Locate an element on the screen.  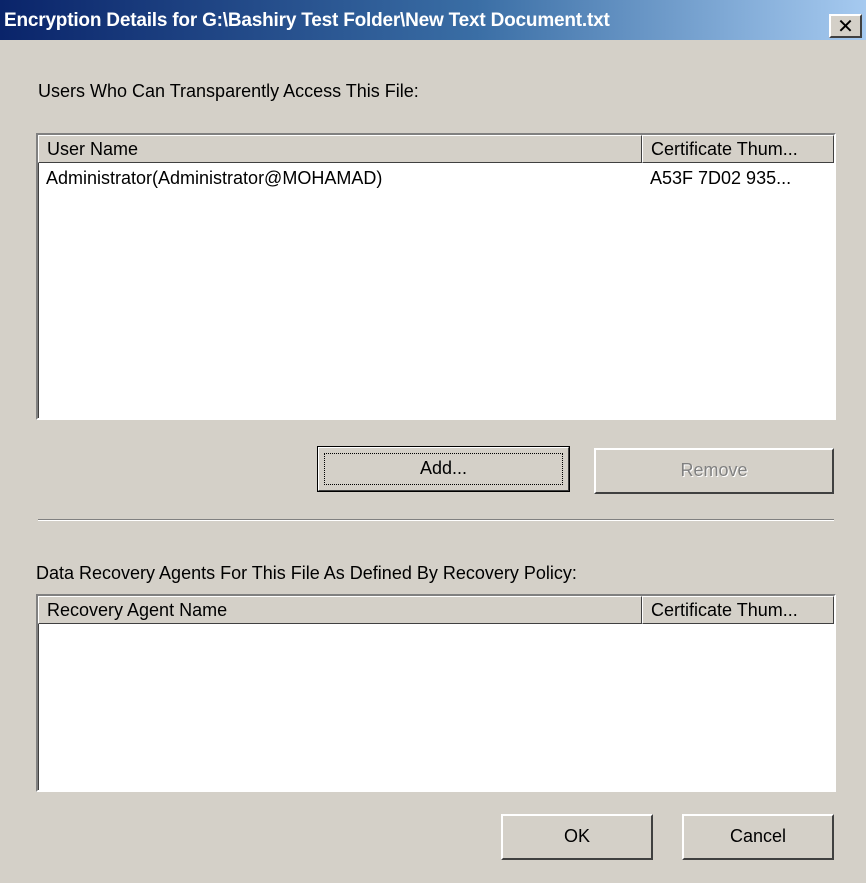
column-header-recovery-agent-name: Recovery Agent Name is located at coordinates (340, 610).